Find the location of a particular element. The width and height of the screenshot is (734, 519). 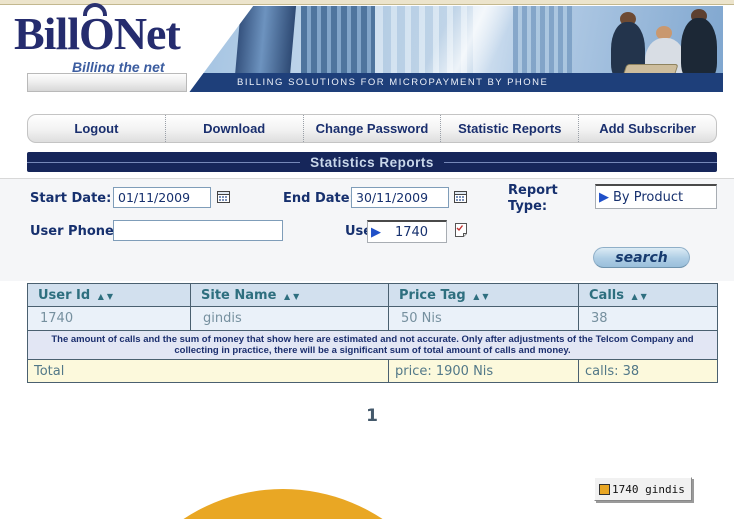

report-type-select: ▶ By Product is located at coordinates (656, 196).